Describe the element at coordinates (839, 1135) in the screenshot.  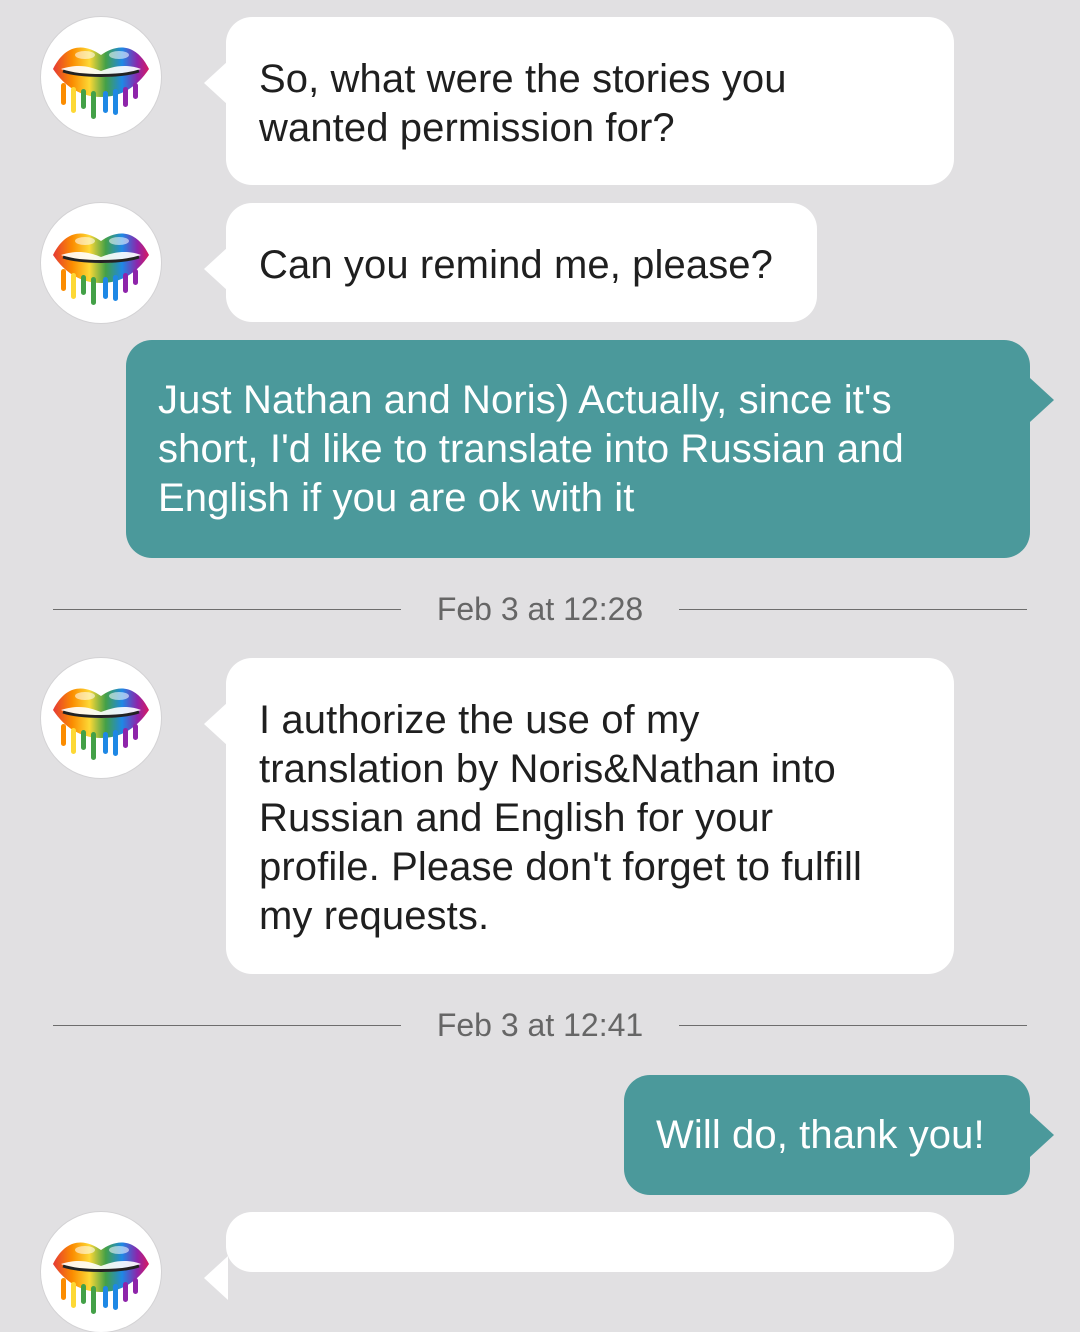
I see `message-bubble-outgoing: Will do, thank you!` at that location.